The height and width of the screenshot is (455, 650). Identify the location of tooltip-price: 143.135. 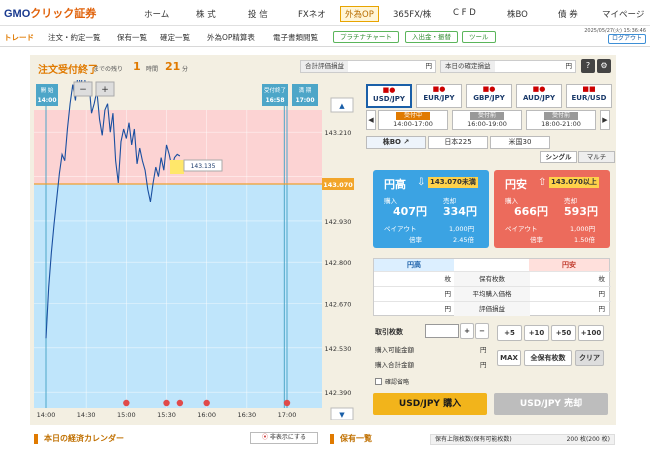
(203, 166).